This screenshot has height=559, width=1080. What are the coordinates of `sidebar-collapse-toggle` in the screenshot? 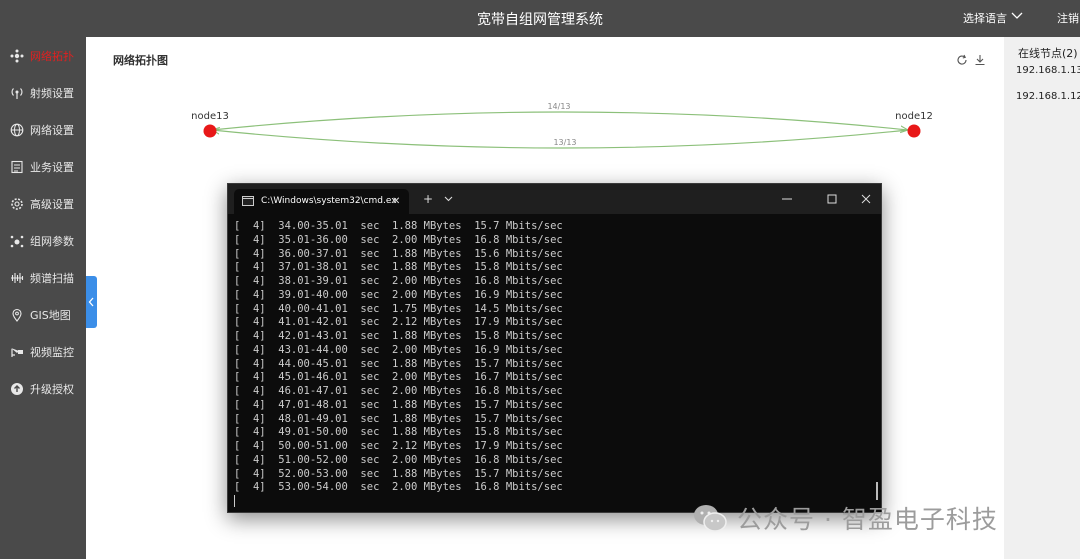 It's located at (91, 302).